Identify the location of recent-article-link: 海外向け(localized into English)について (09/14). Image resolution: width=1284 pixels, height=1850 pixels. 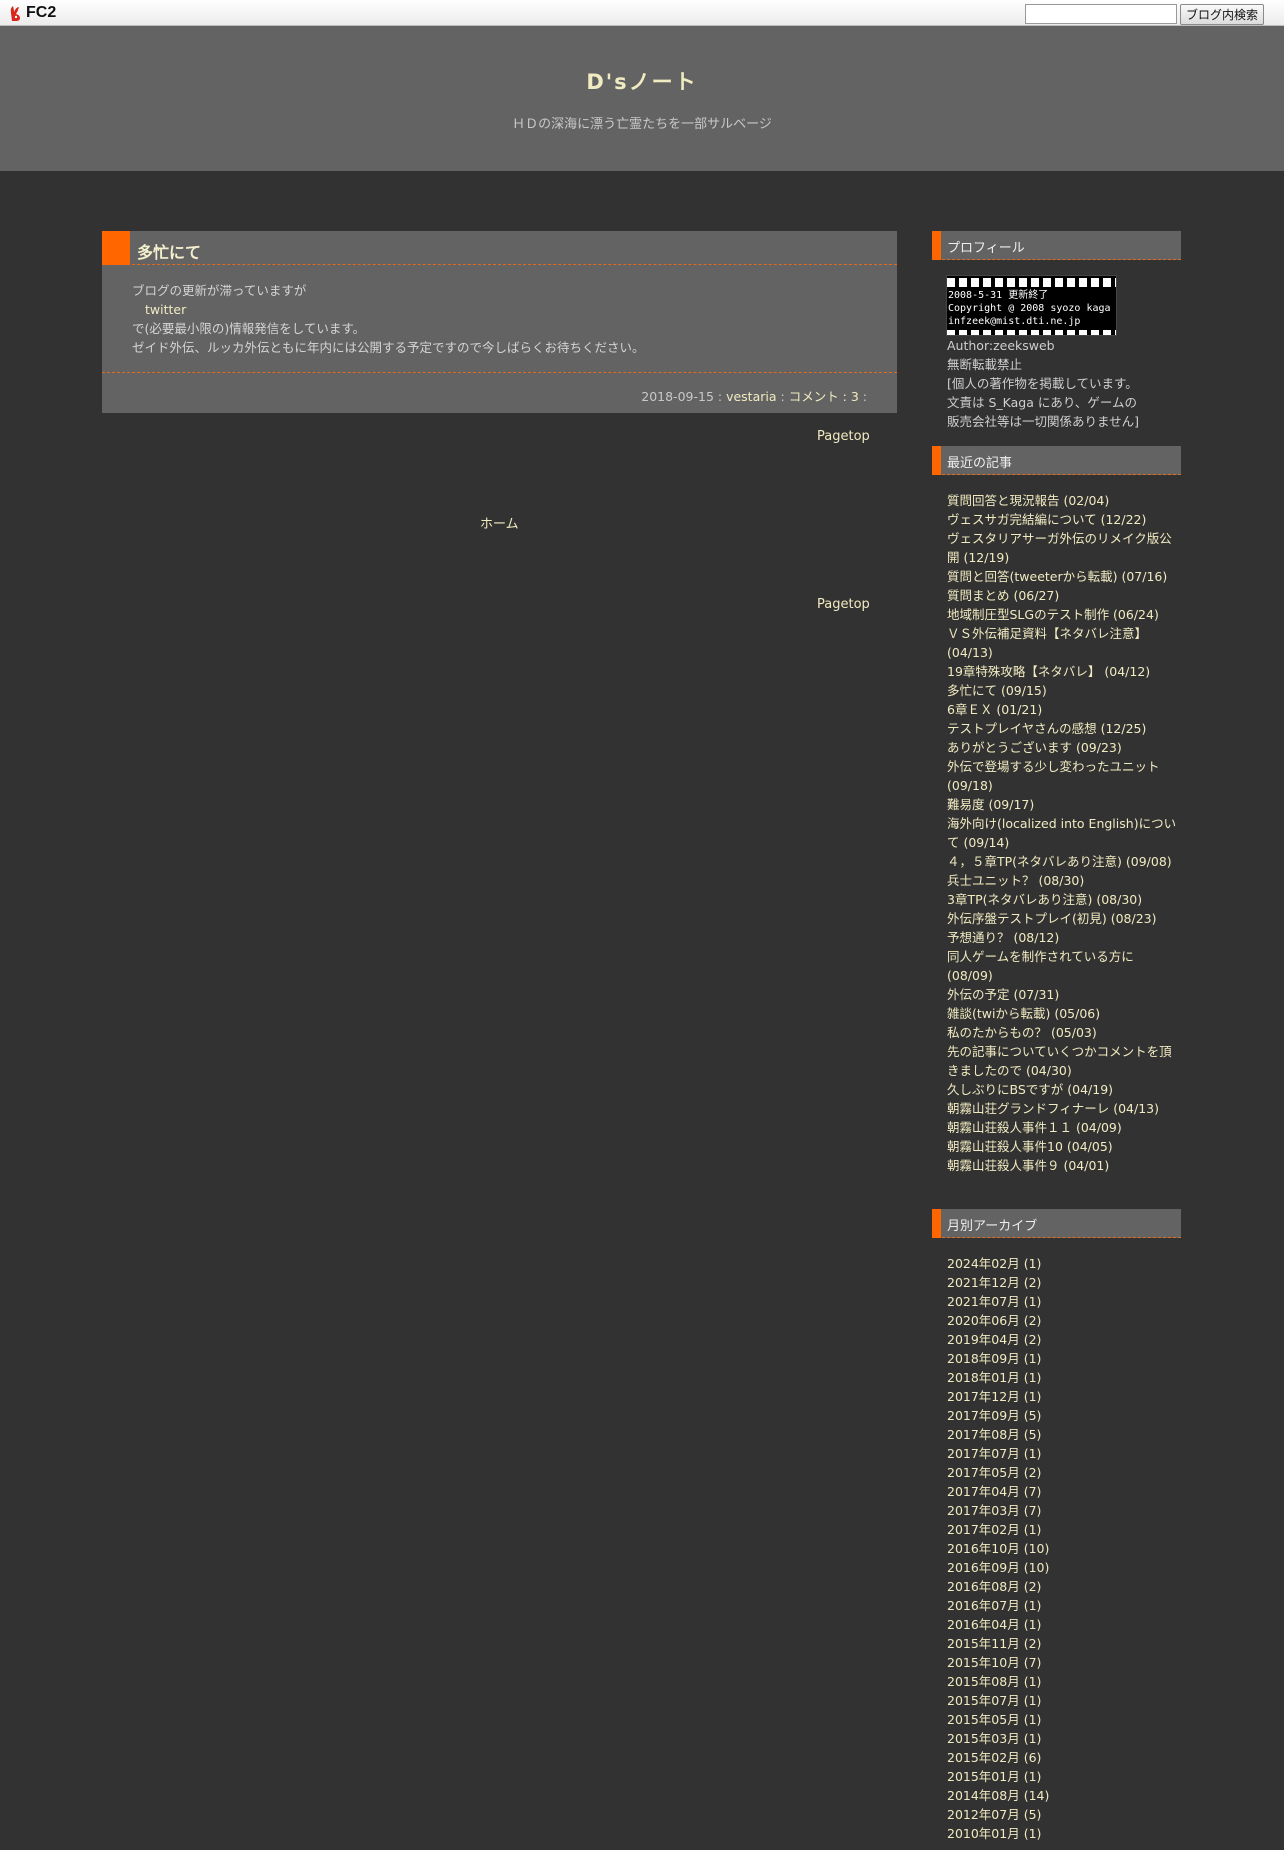
(1062, 833).